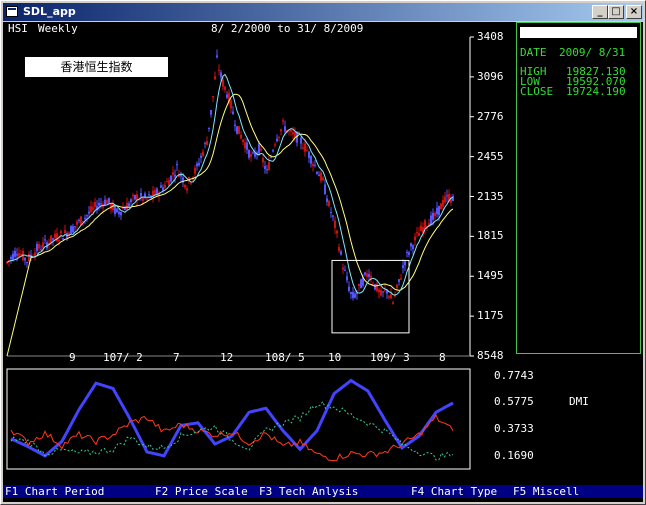 The image size is (646, 505). I want to click on date-value: 2009/ 8/31, so click(592, 52).